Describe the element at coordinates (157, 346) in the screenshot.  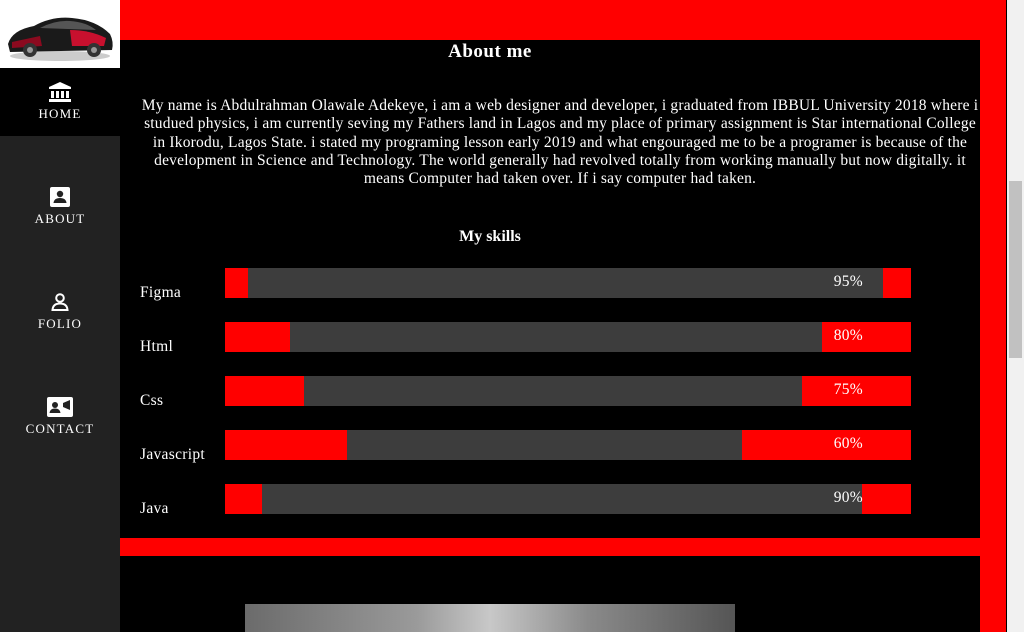
I see `skill-label-html: Html` at that location.